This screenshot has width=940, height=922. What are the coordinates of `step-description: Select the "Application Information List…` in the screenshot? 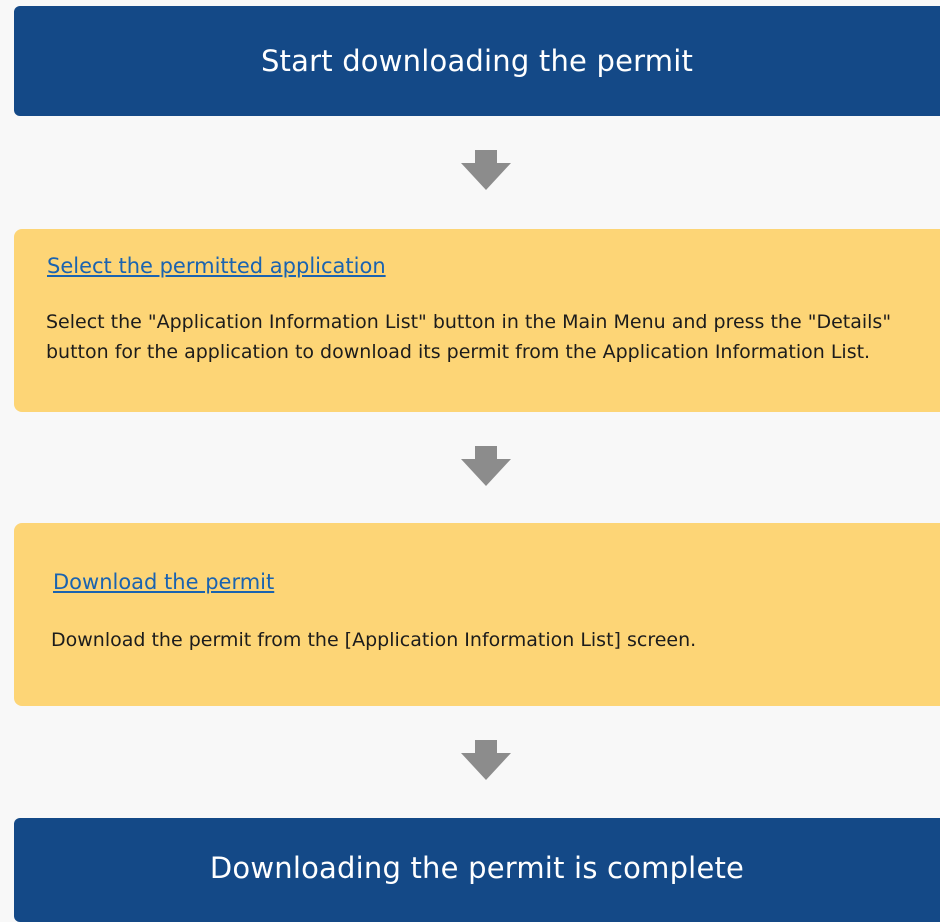 It's located at (469, 337).